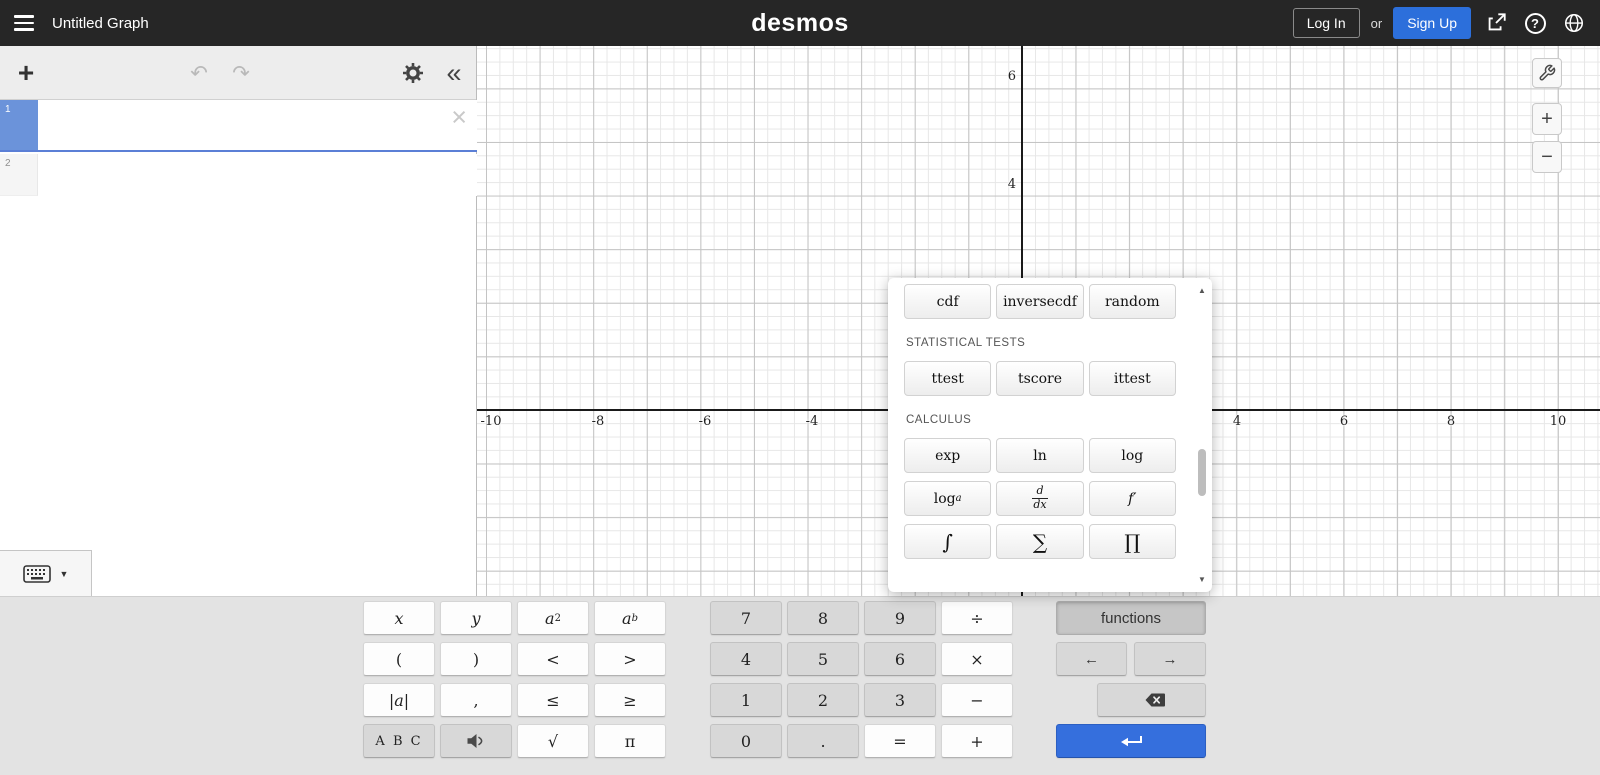 The image size is (1600, 775). I want to click on key-7: 7, so click(746, 618).